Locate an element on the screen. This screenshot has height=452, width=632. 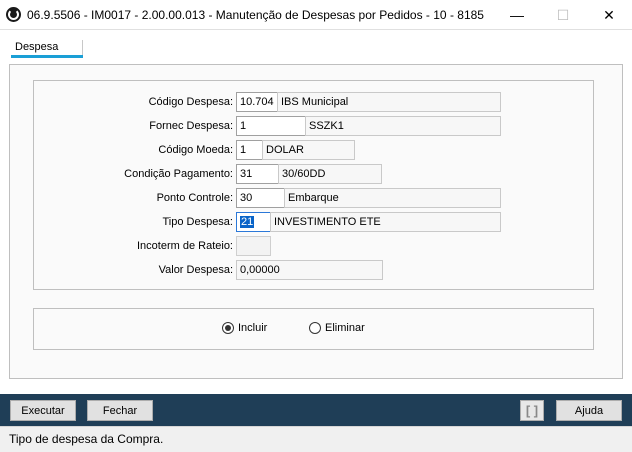
valor-despesa-label: Valor Despesa: is located at coordinates (195, 270).